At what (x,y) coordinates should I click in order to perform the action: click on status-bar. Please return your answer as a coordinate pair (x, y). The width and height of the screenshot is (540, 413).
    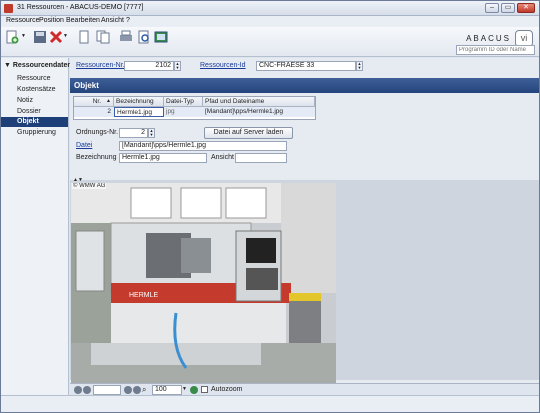
    Looking at the image, I should click on (270, 403).